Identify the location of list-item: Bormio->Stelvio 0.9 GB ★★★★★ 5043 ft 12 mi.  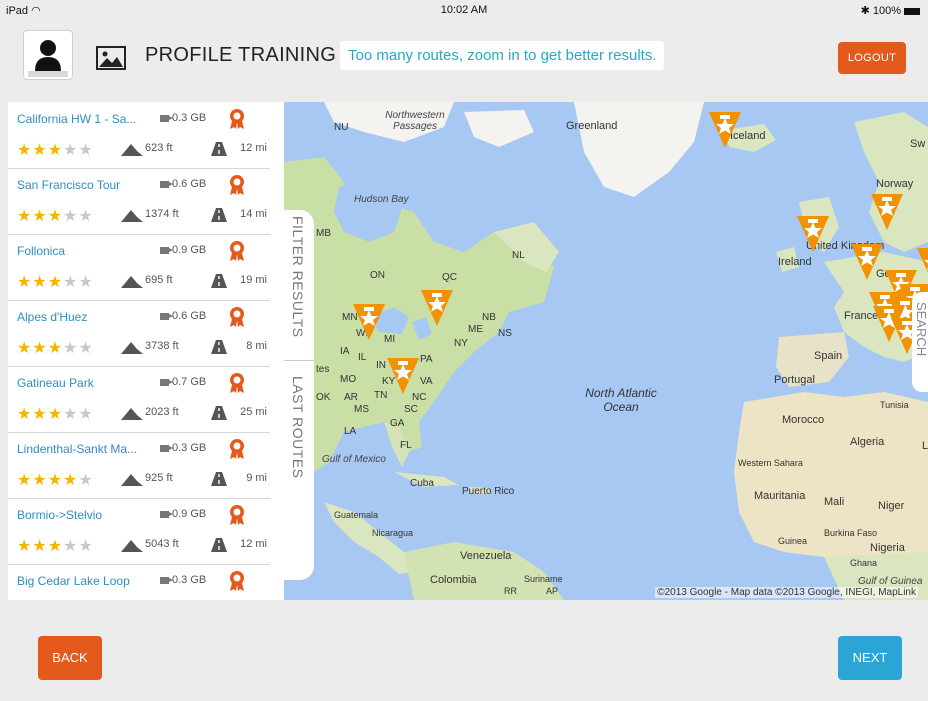
(146, 531).